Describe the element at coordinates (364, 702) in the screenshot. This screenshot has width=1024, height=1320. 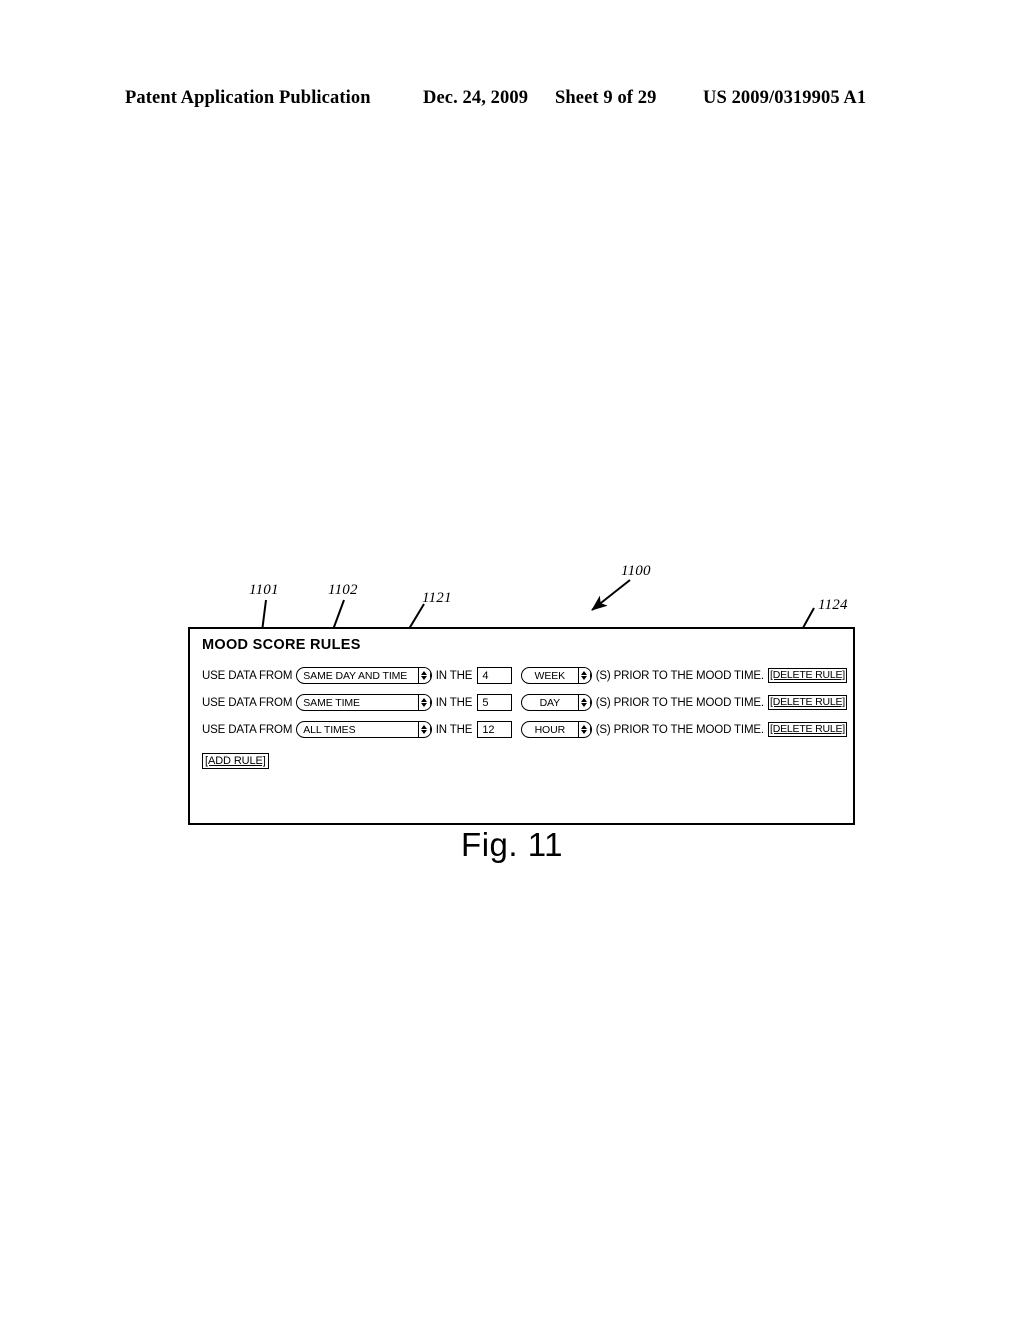
I see `data-source-select: SAME TIME` at that location.